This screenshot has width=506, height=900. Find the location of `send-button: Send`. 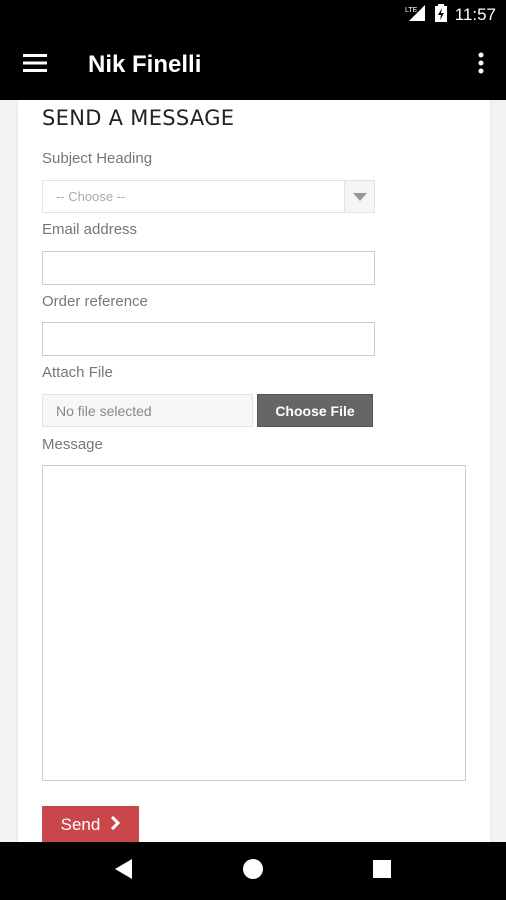

send-button: Send is located at coordinates (90, 824).